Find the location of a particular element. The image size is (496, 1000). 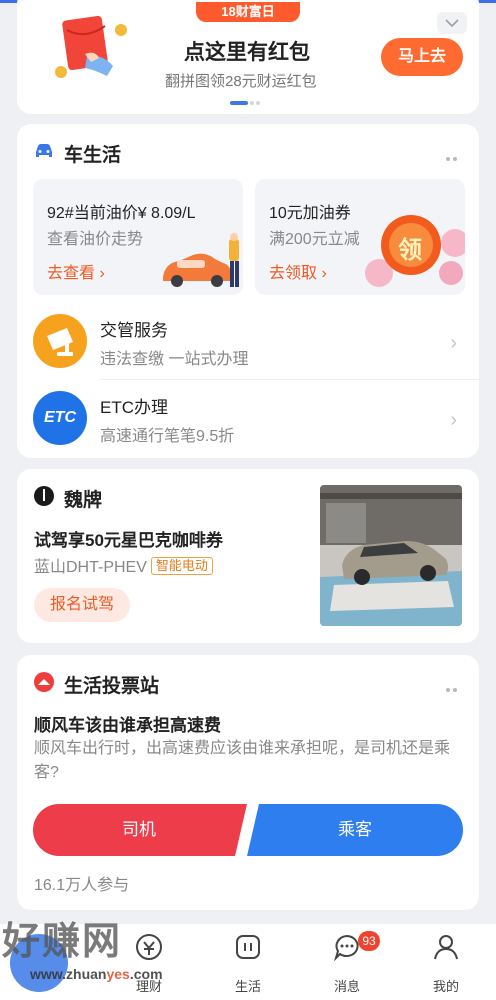

finance-icon is located at coordinates (149, 947).